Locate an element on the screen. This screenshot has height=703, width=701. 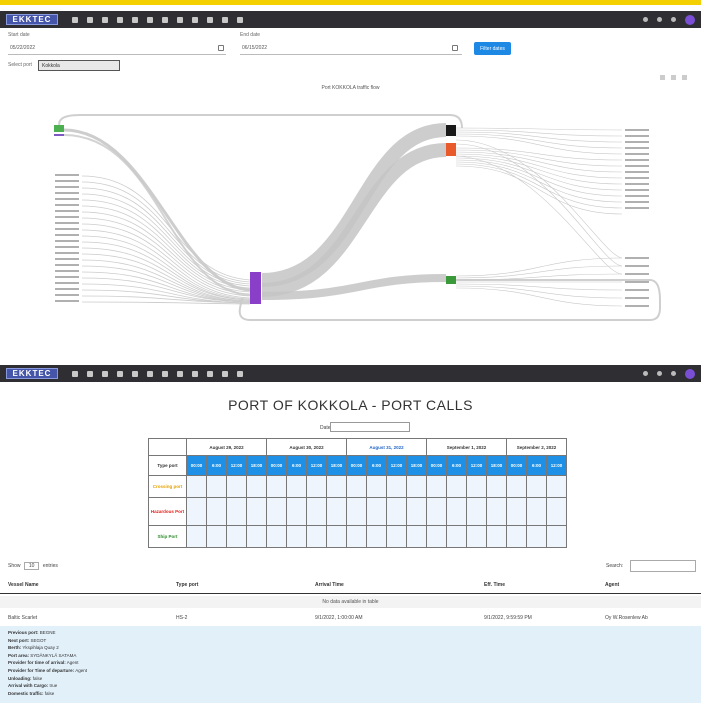
entries-select: 10 is located at coordinates (31, 566).